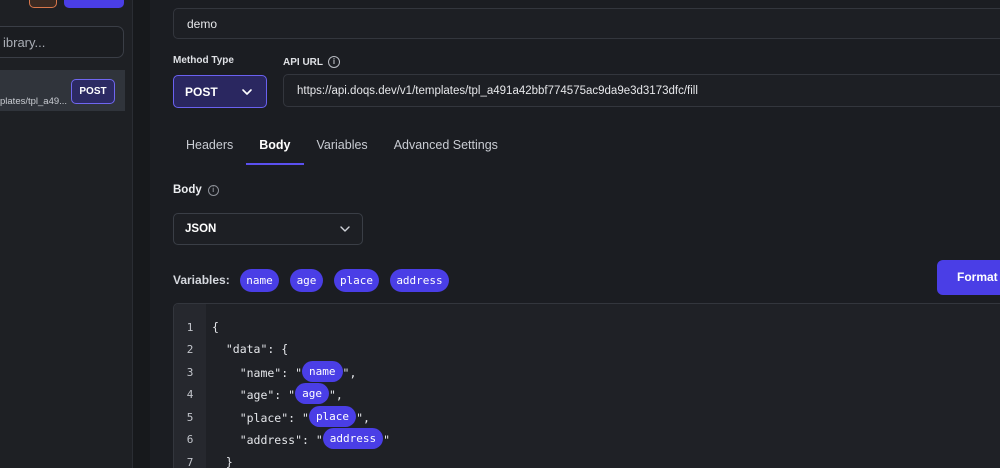 Image resolution: width=1000 pixels, height=468 pixels. I want to click on code-text: ", so click(387, 440).